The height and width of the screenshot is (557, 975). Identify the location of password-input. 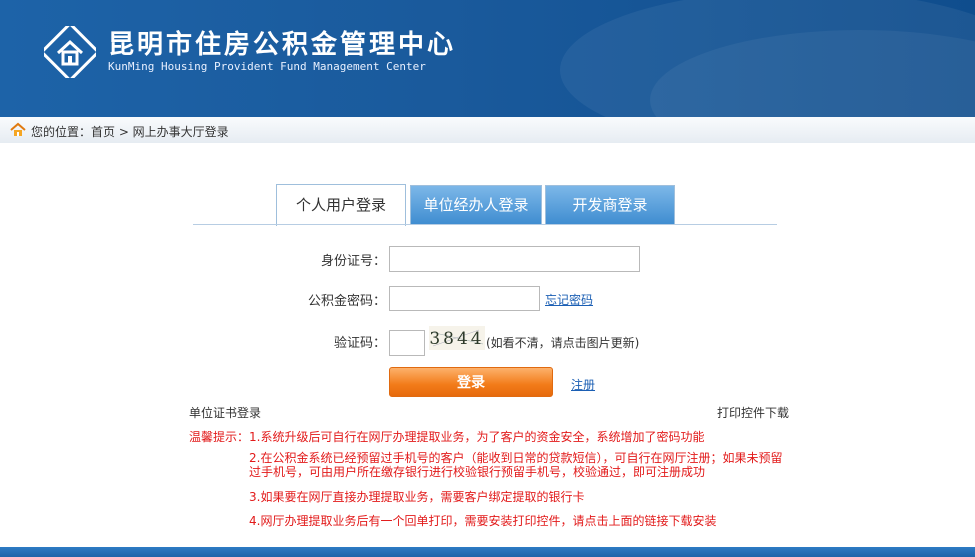
(464, 298).